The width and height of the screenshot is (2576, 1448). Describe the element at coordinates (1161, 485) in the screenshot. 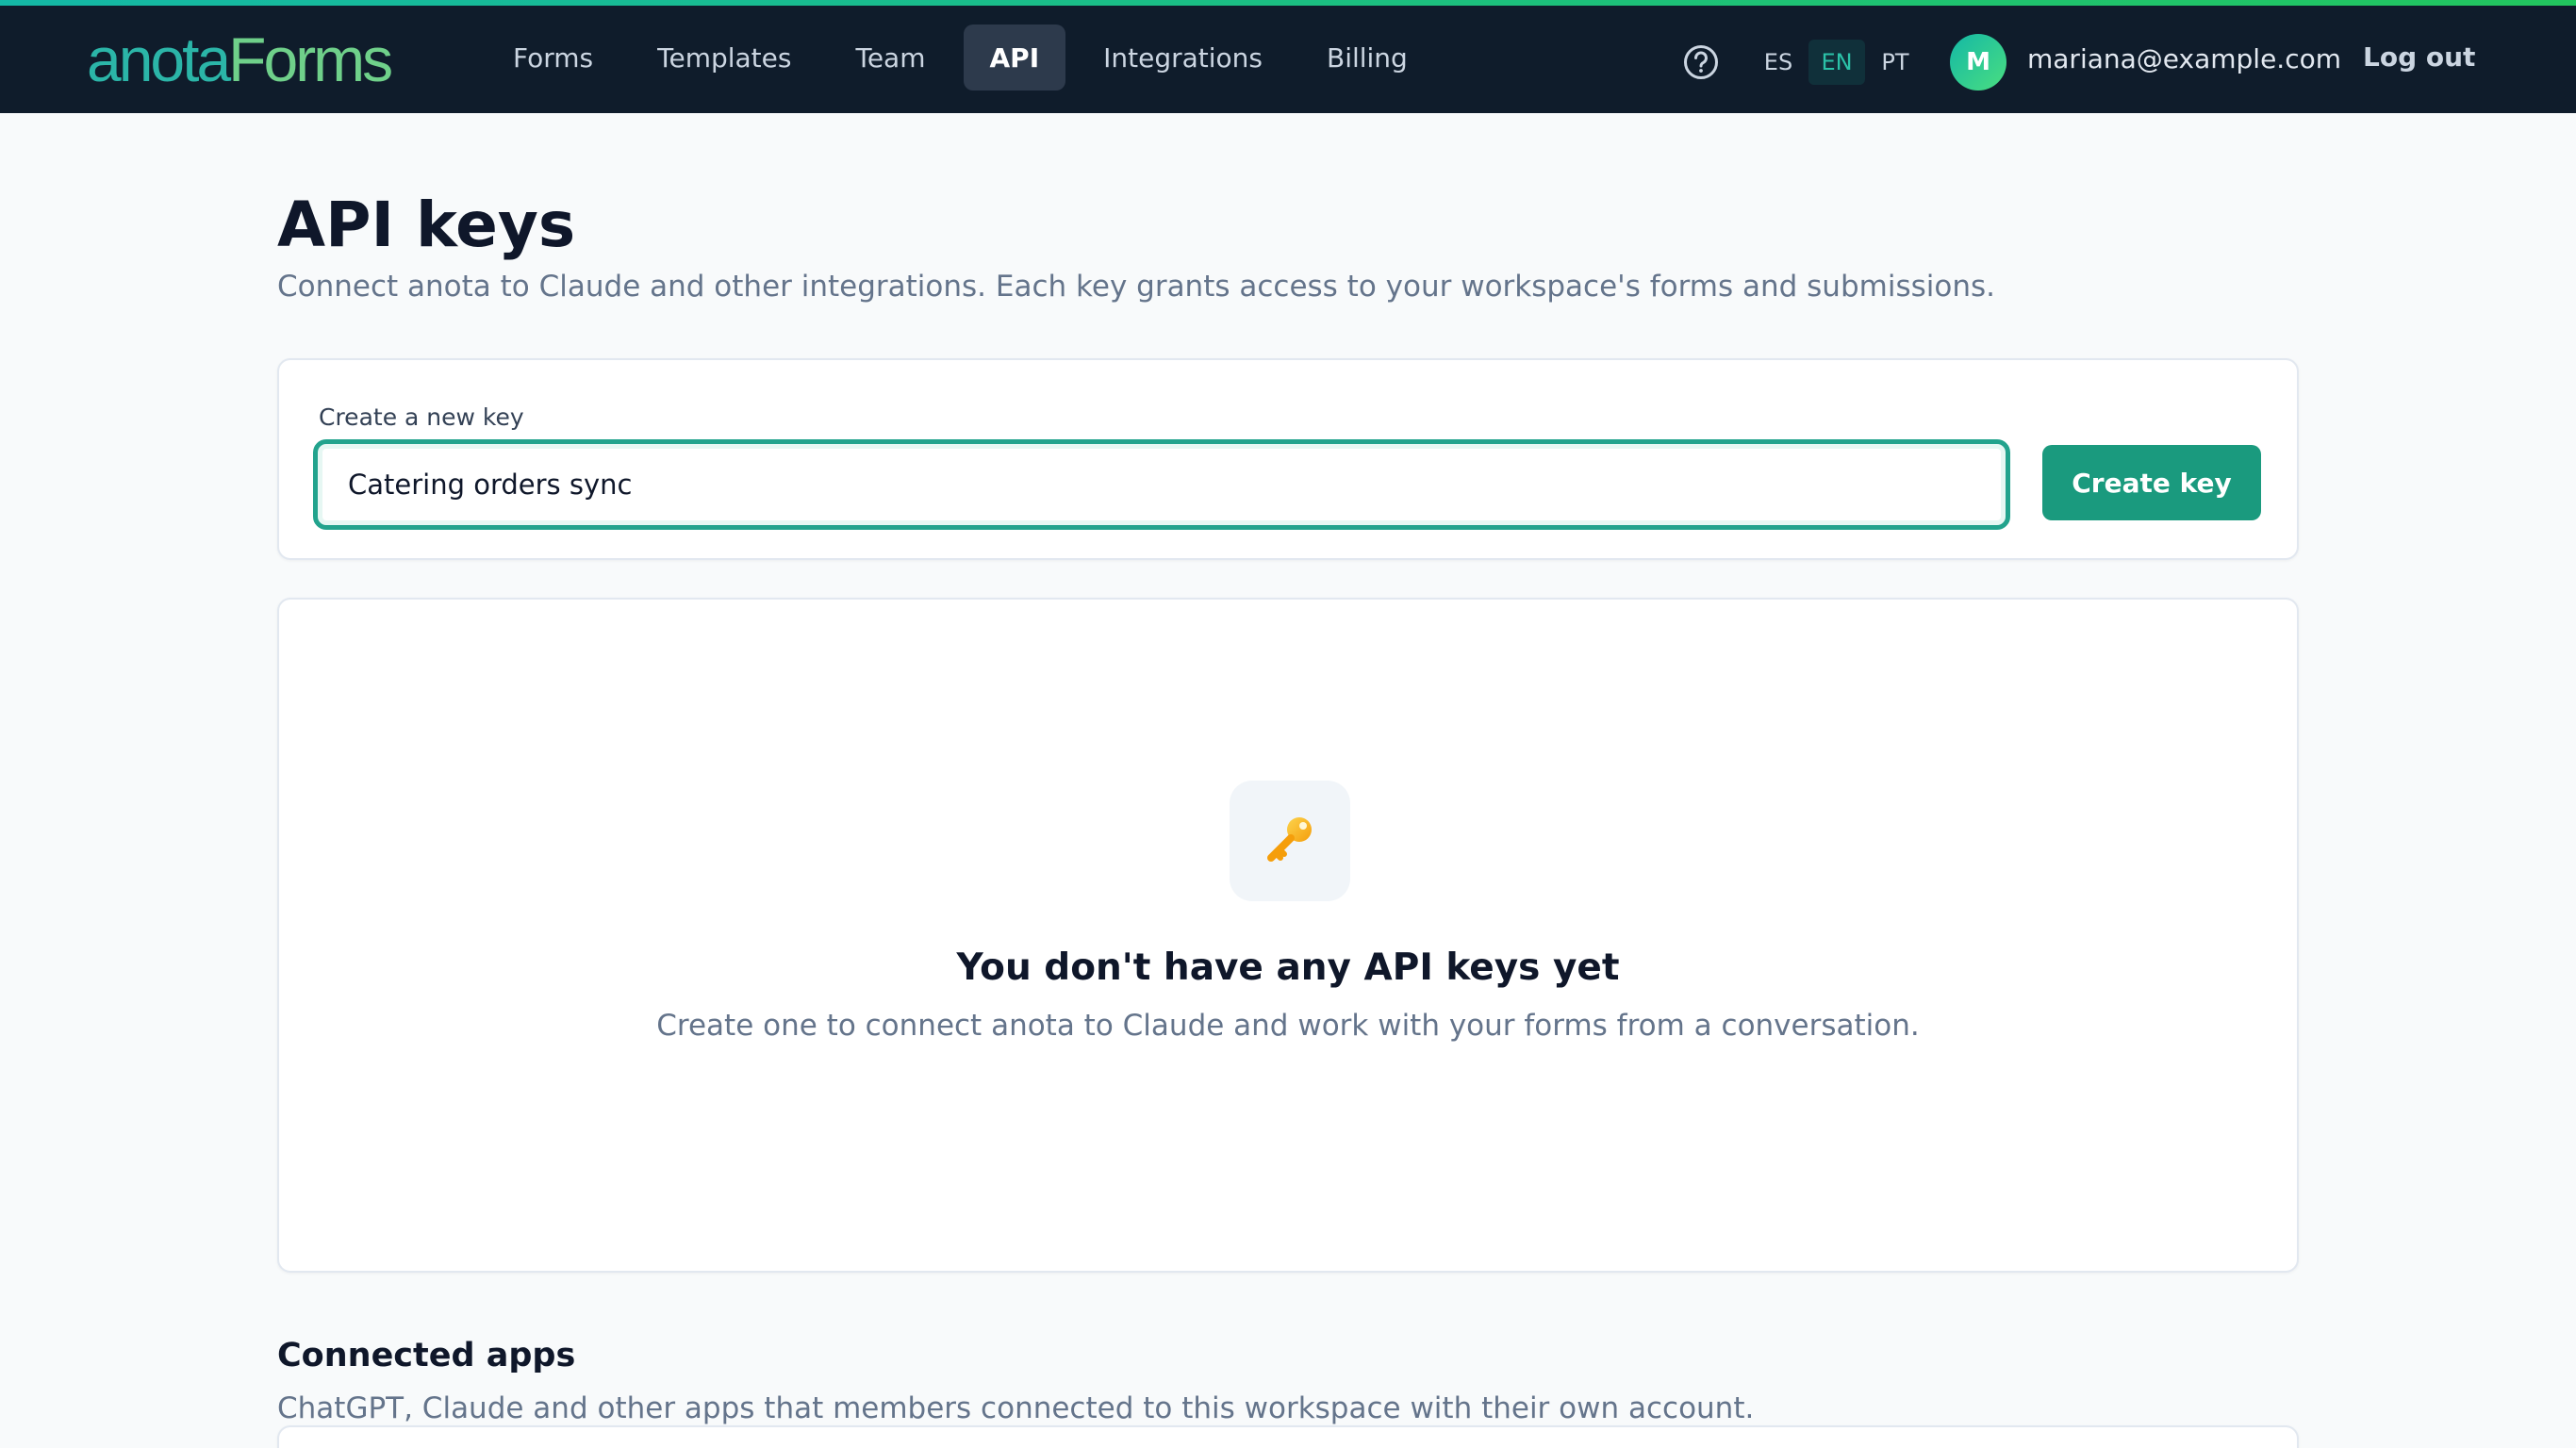

I see `key-name-input` at that location.